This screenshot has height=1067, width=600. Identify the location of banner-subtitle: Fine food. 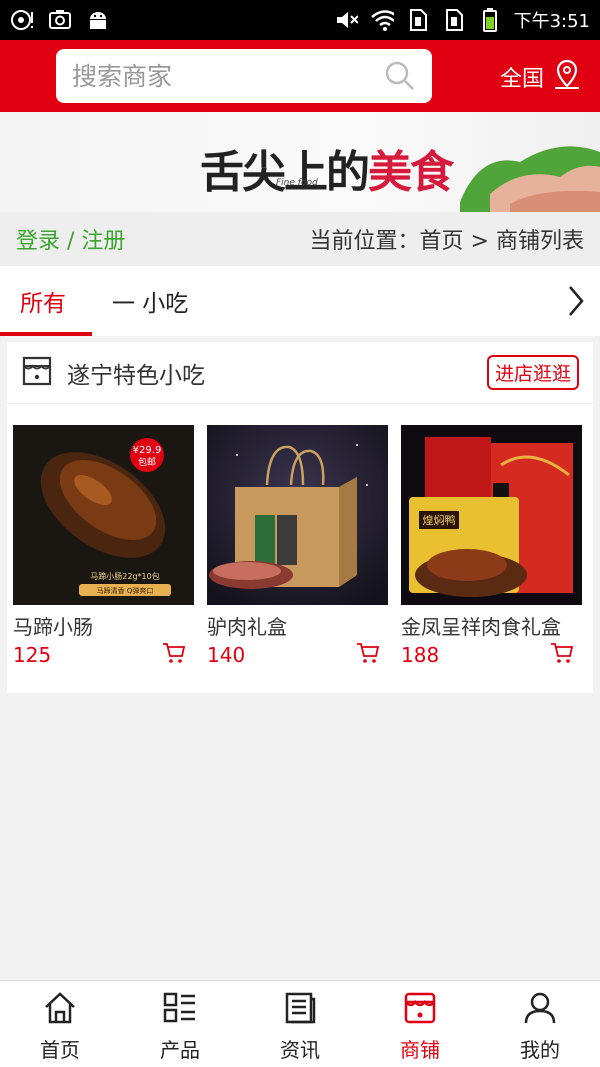
(297, 183).